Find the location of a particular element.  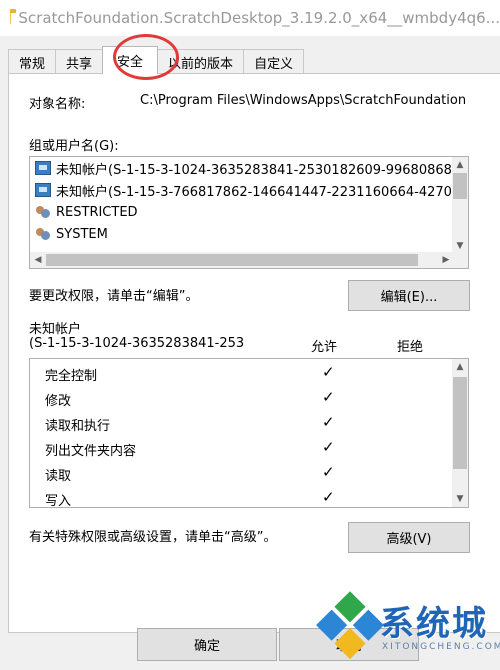

dialog-footer: 确定 取消 is located at coordinates (250, 649).